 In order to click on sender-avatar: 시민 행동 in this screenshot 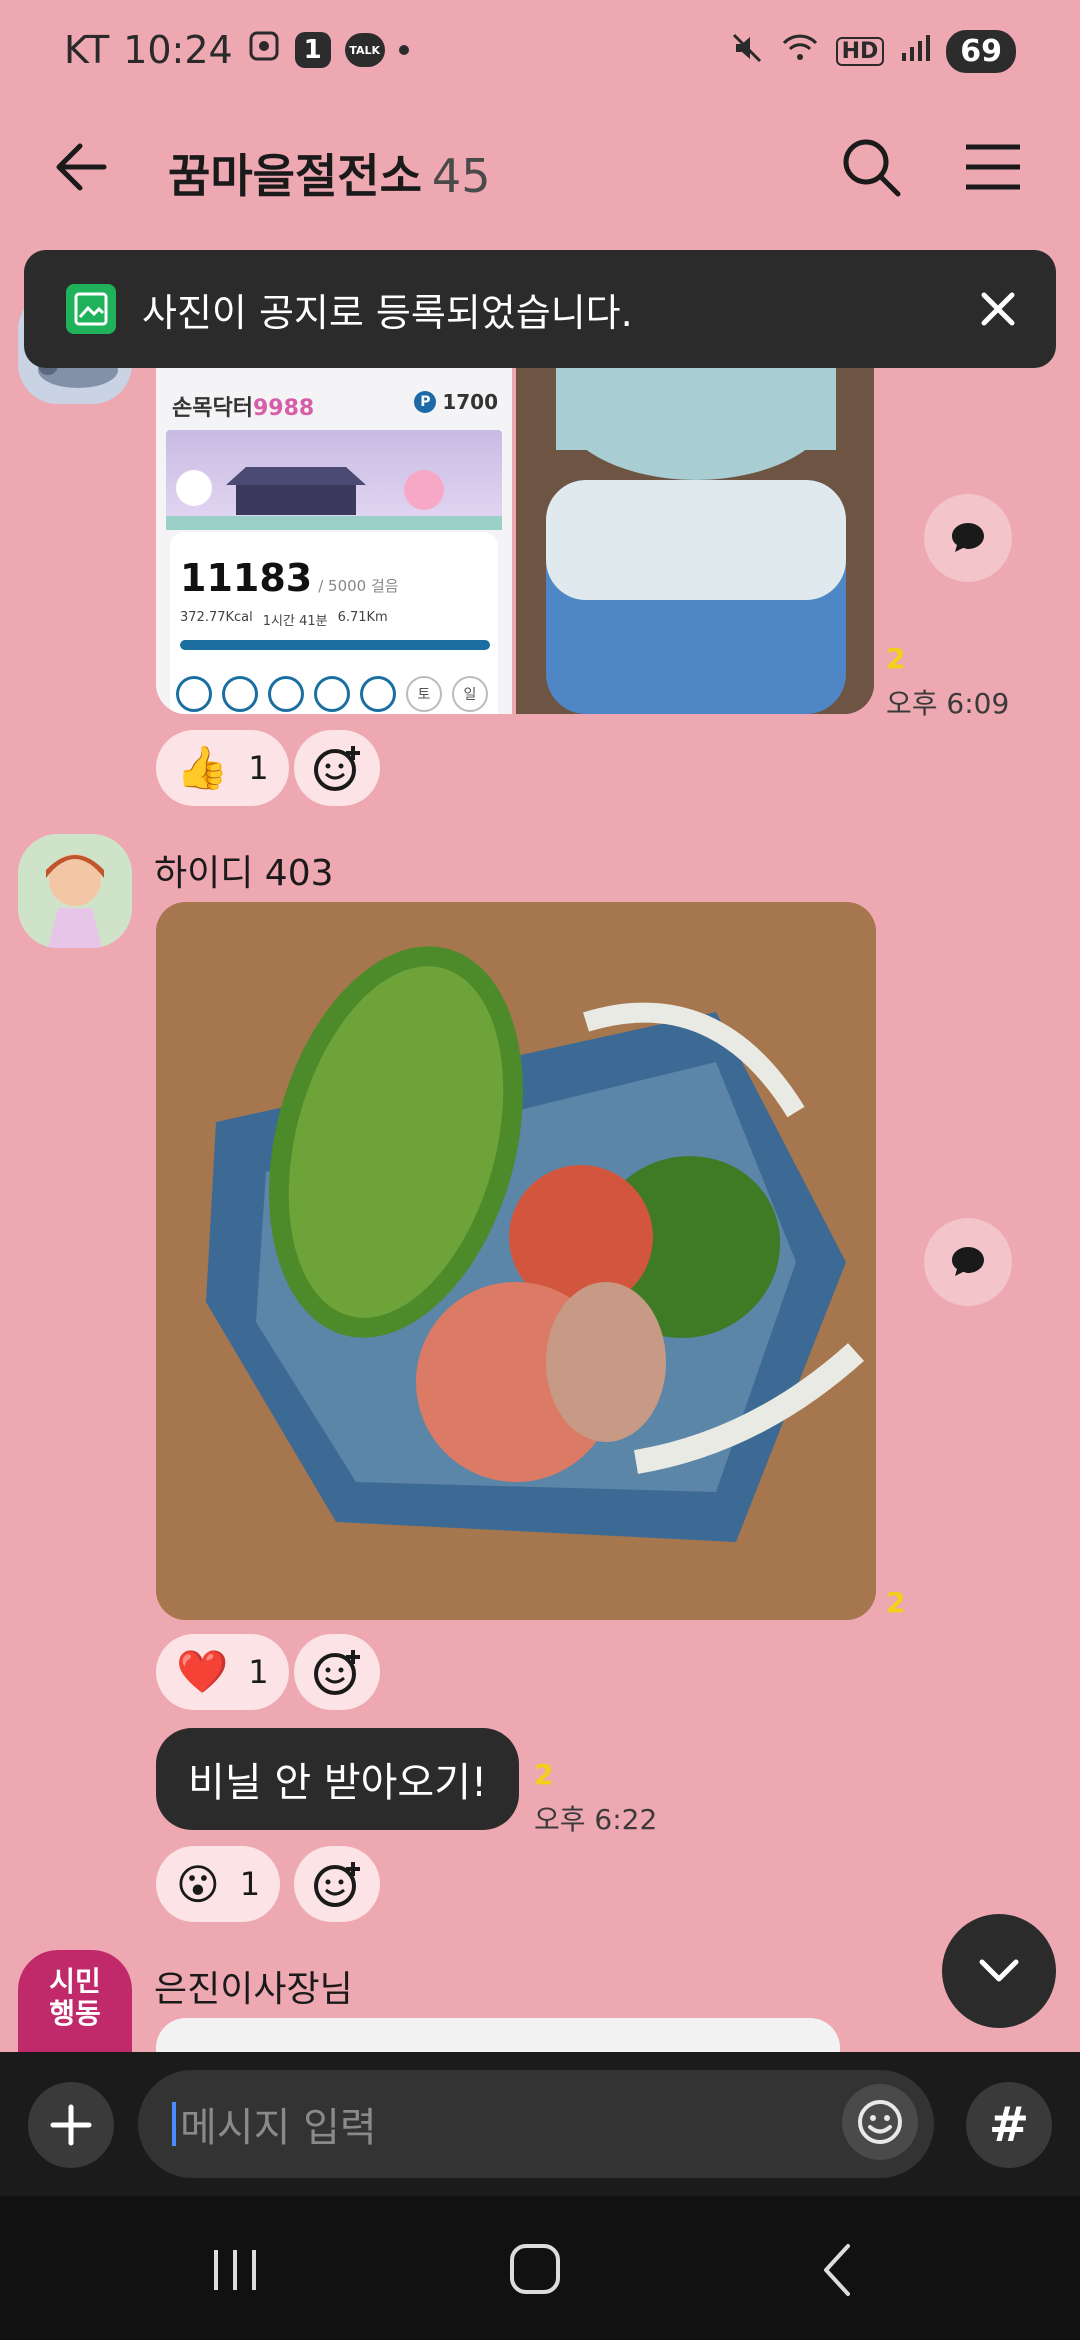, I will do `click(75, 2001)`.